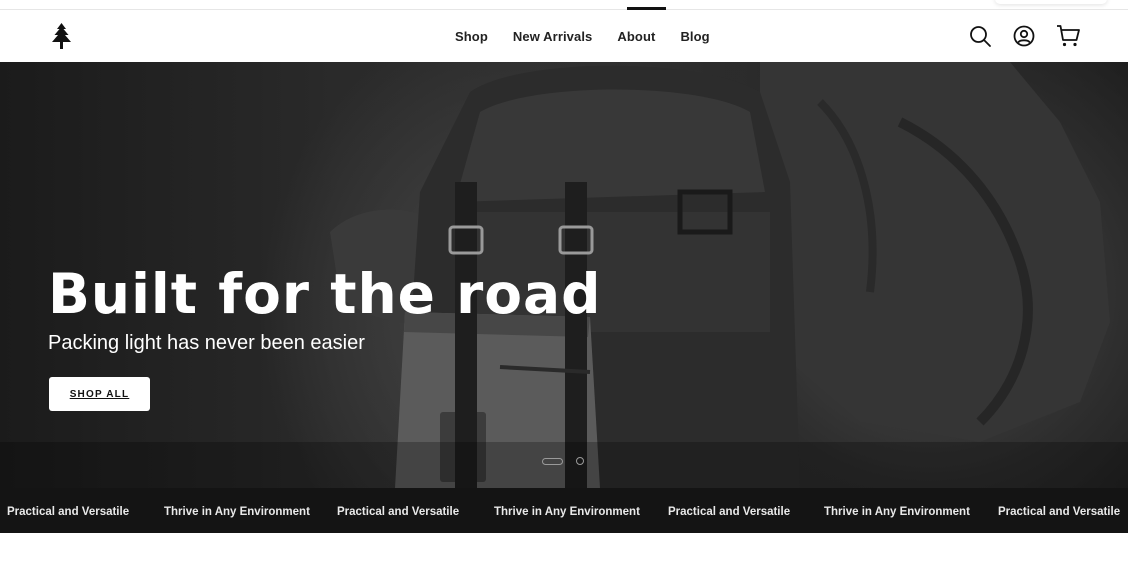 Image resolution: width=1128 pixels, height=577 pixels. I want to click on shop-all-button: SHOP ALL, so click(99, 394).